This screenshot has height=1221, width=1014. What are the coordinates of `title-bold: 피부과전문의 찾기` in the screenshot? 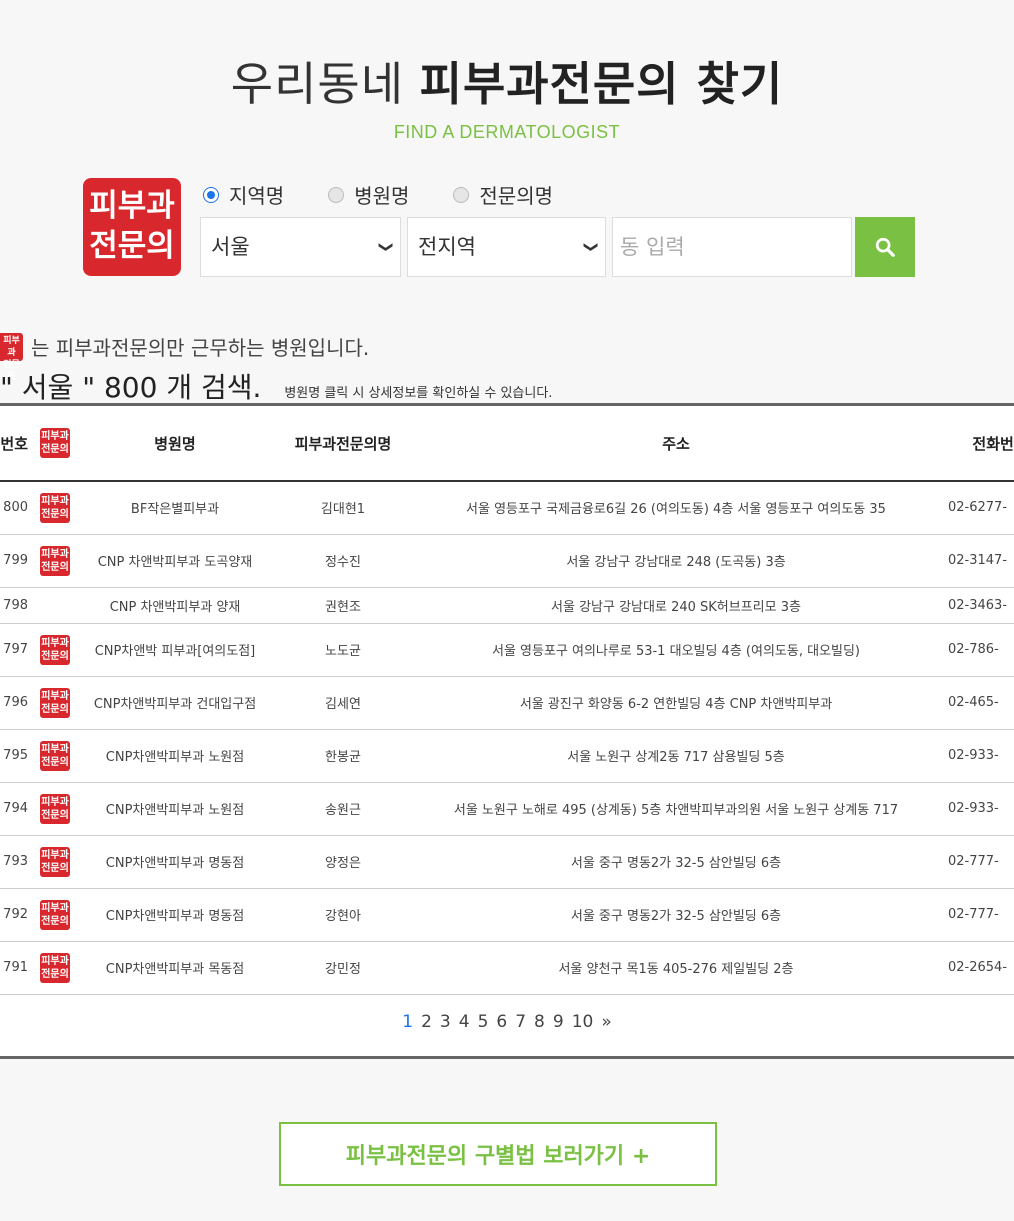 It's located at (601, 84).